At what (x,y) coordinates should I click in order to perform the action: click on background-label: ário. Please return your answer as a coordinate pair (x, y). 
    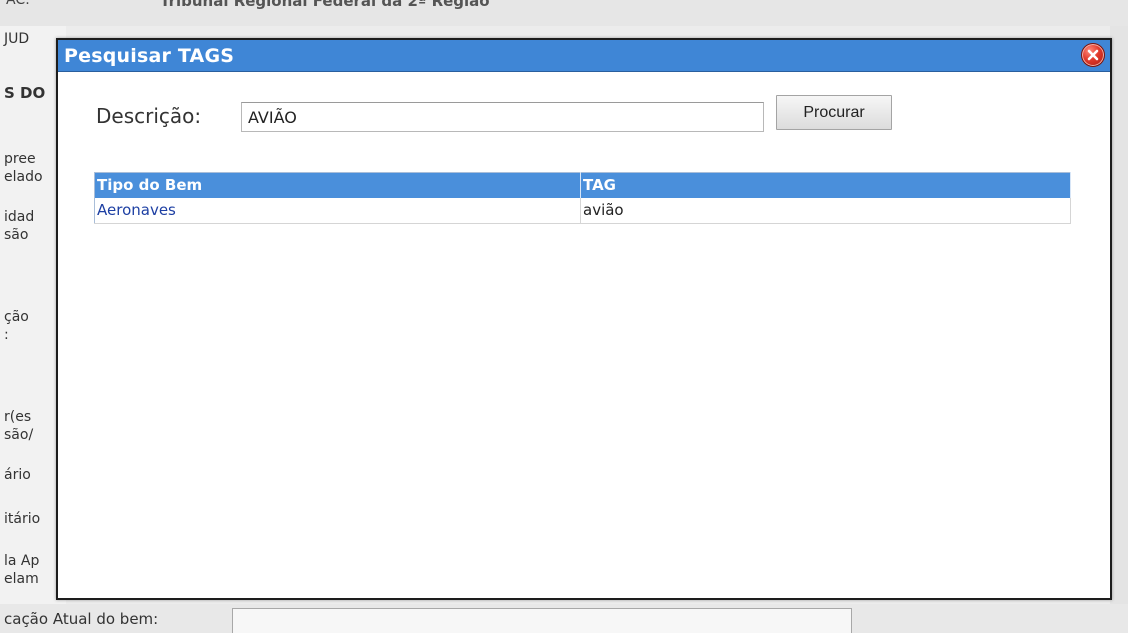
    Looking at the image, I should click on (17, 475).